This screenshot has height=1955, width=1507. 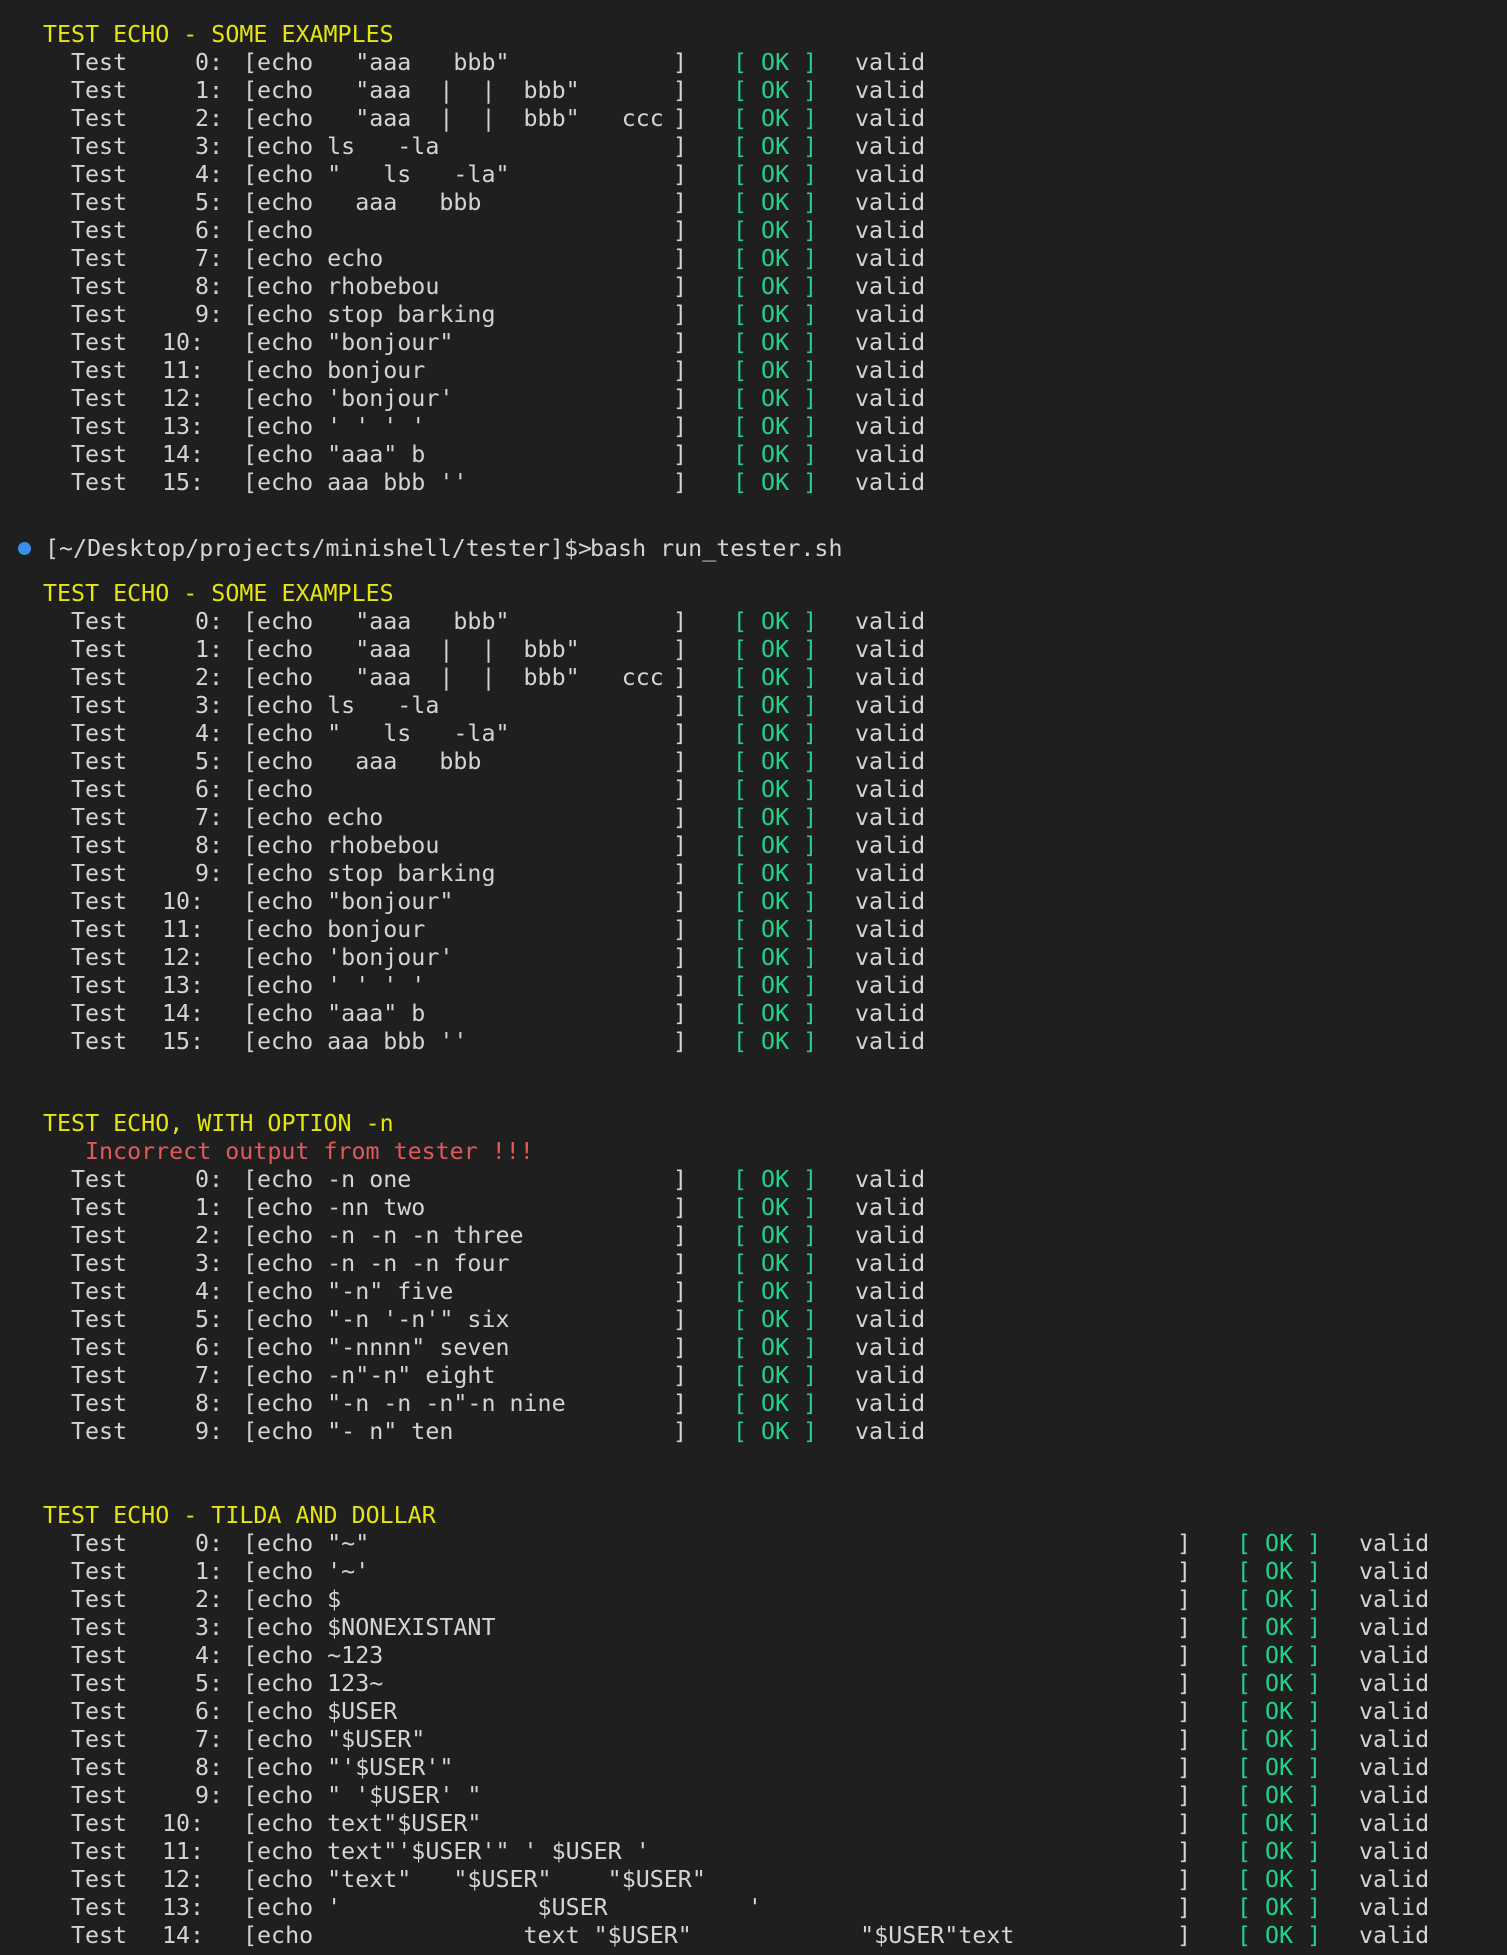 I want to click on test-command: [echo, so click(x=278, y=230).